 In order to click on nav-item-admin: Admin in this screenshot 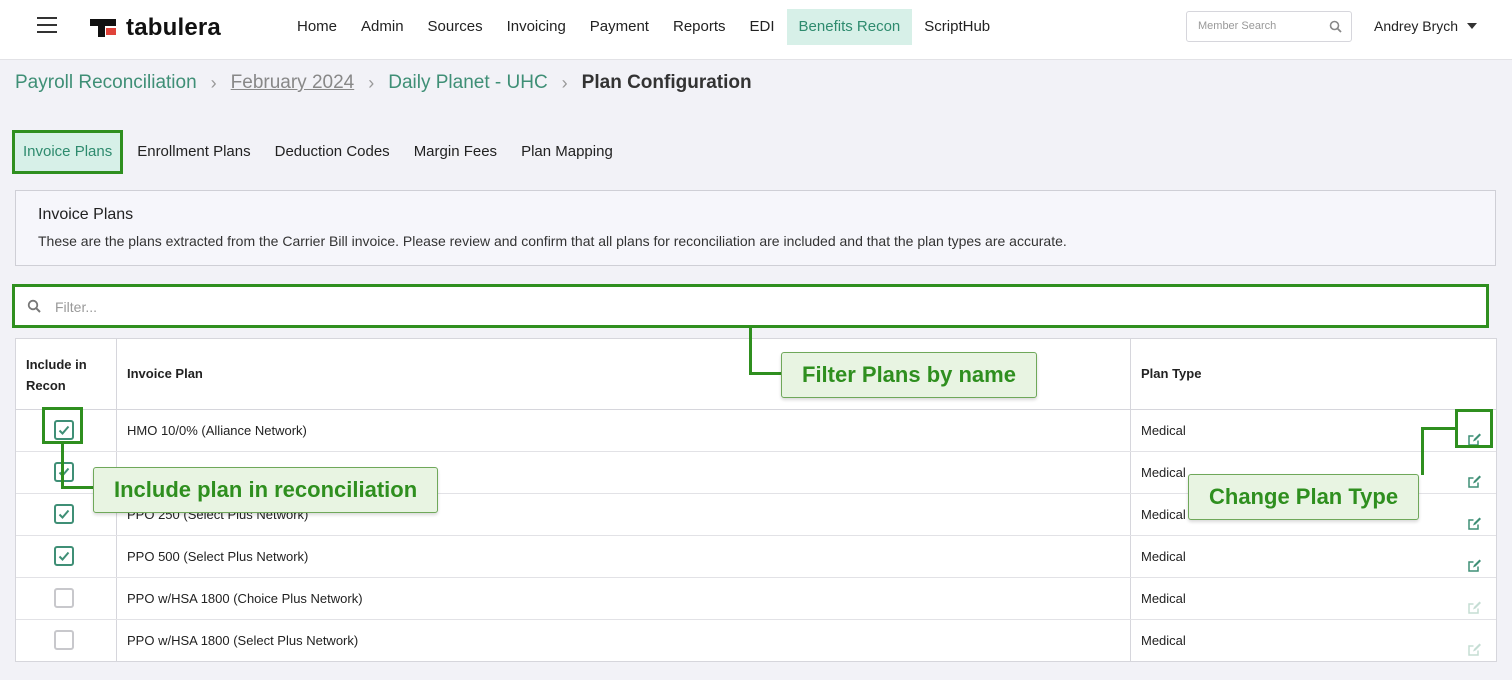, I will do `click(382, 27)`.